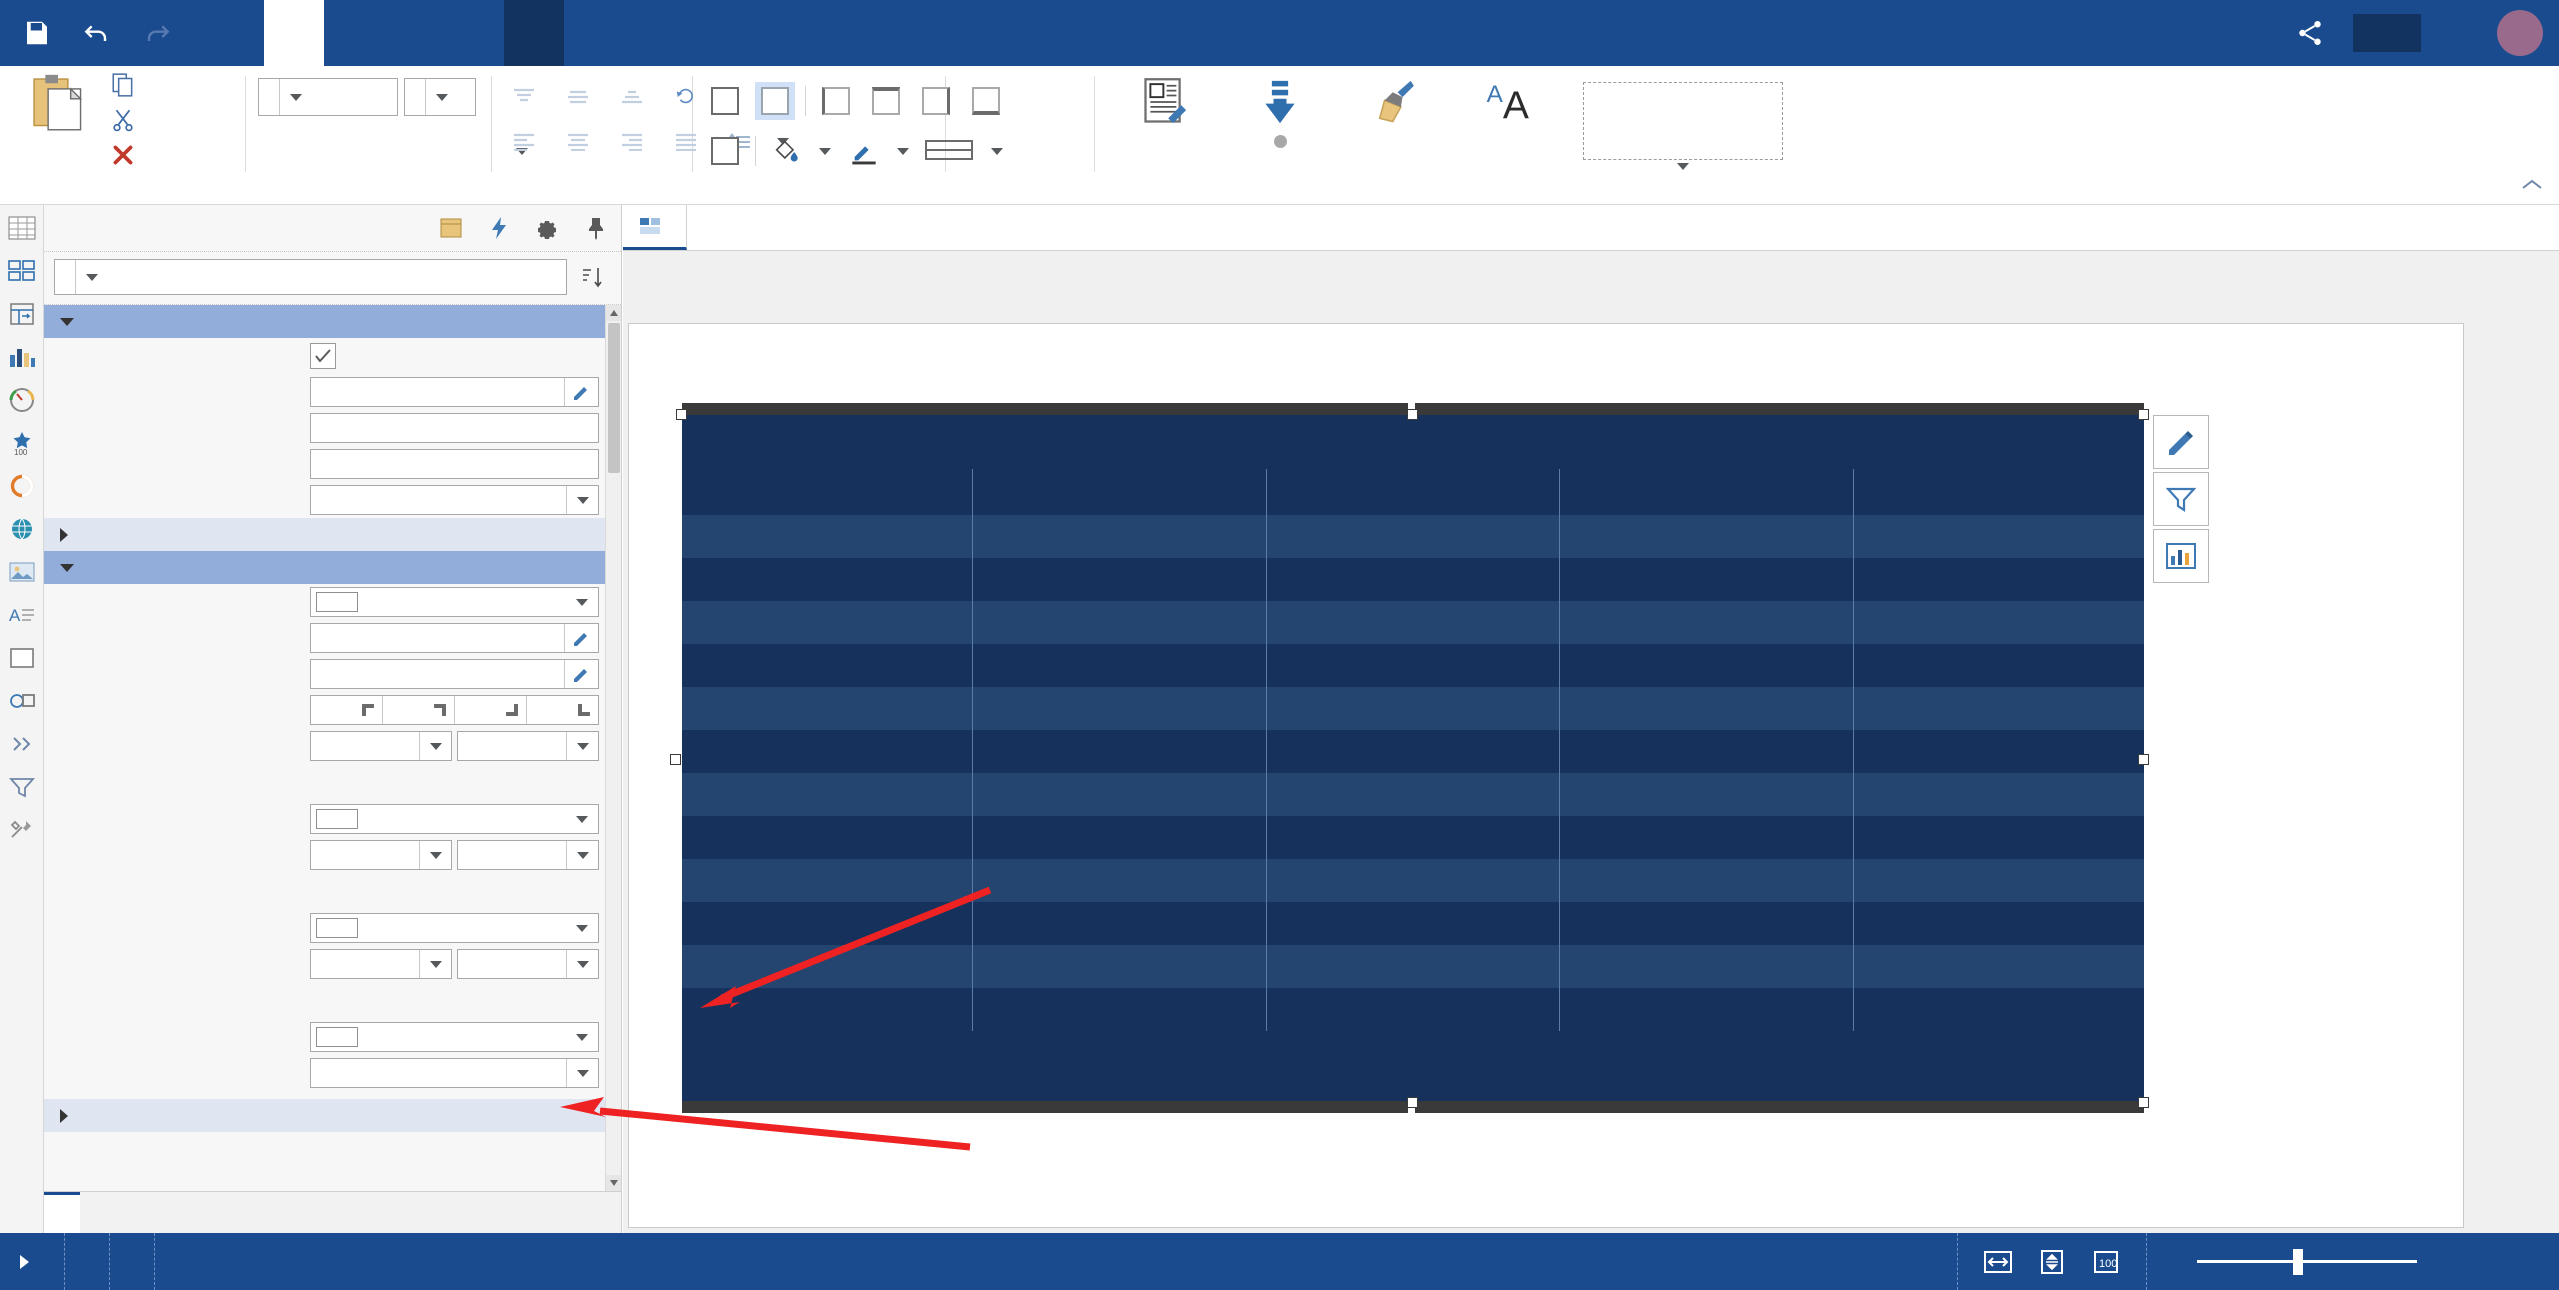 The height and width of the screenshot is (1290, 2559). I want to click on style-designer-button: A A, so click(1512, 103).